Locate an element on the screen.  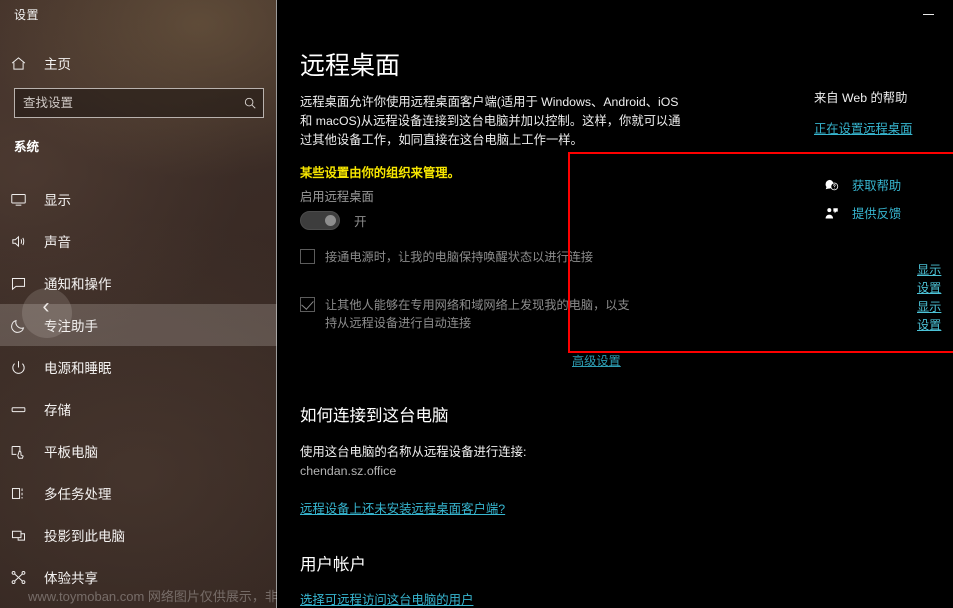
sidebar-item-label: 平板电脑 is located at coordinates (71, 452).